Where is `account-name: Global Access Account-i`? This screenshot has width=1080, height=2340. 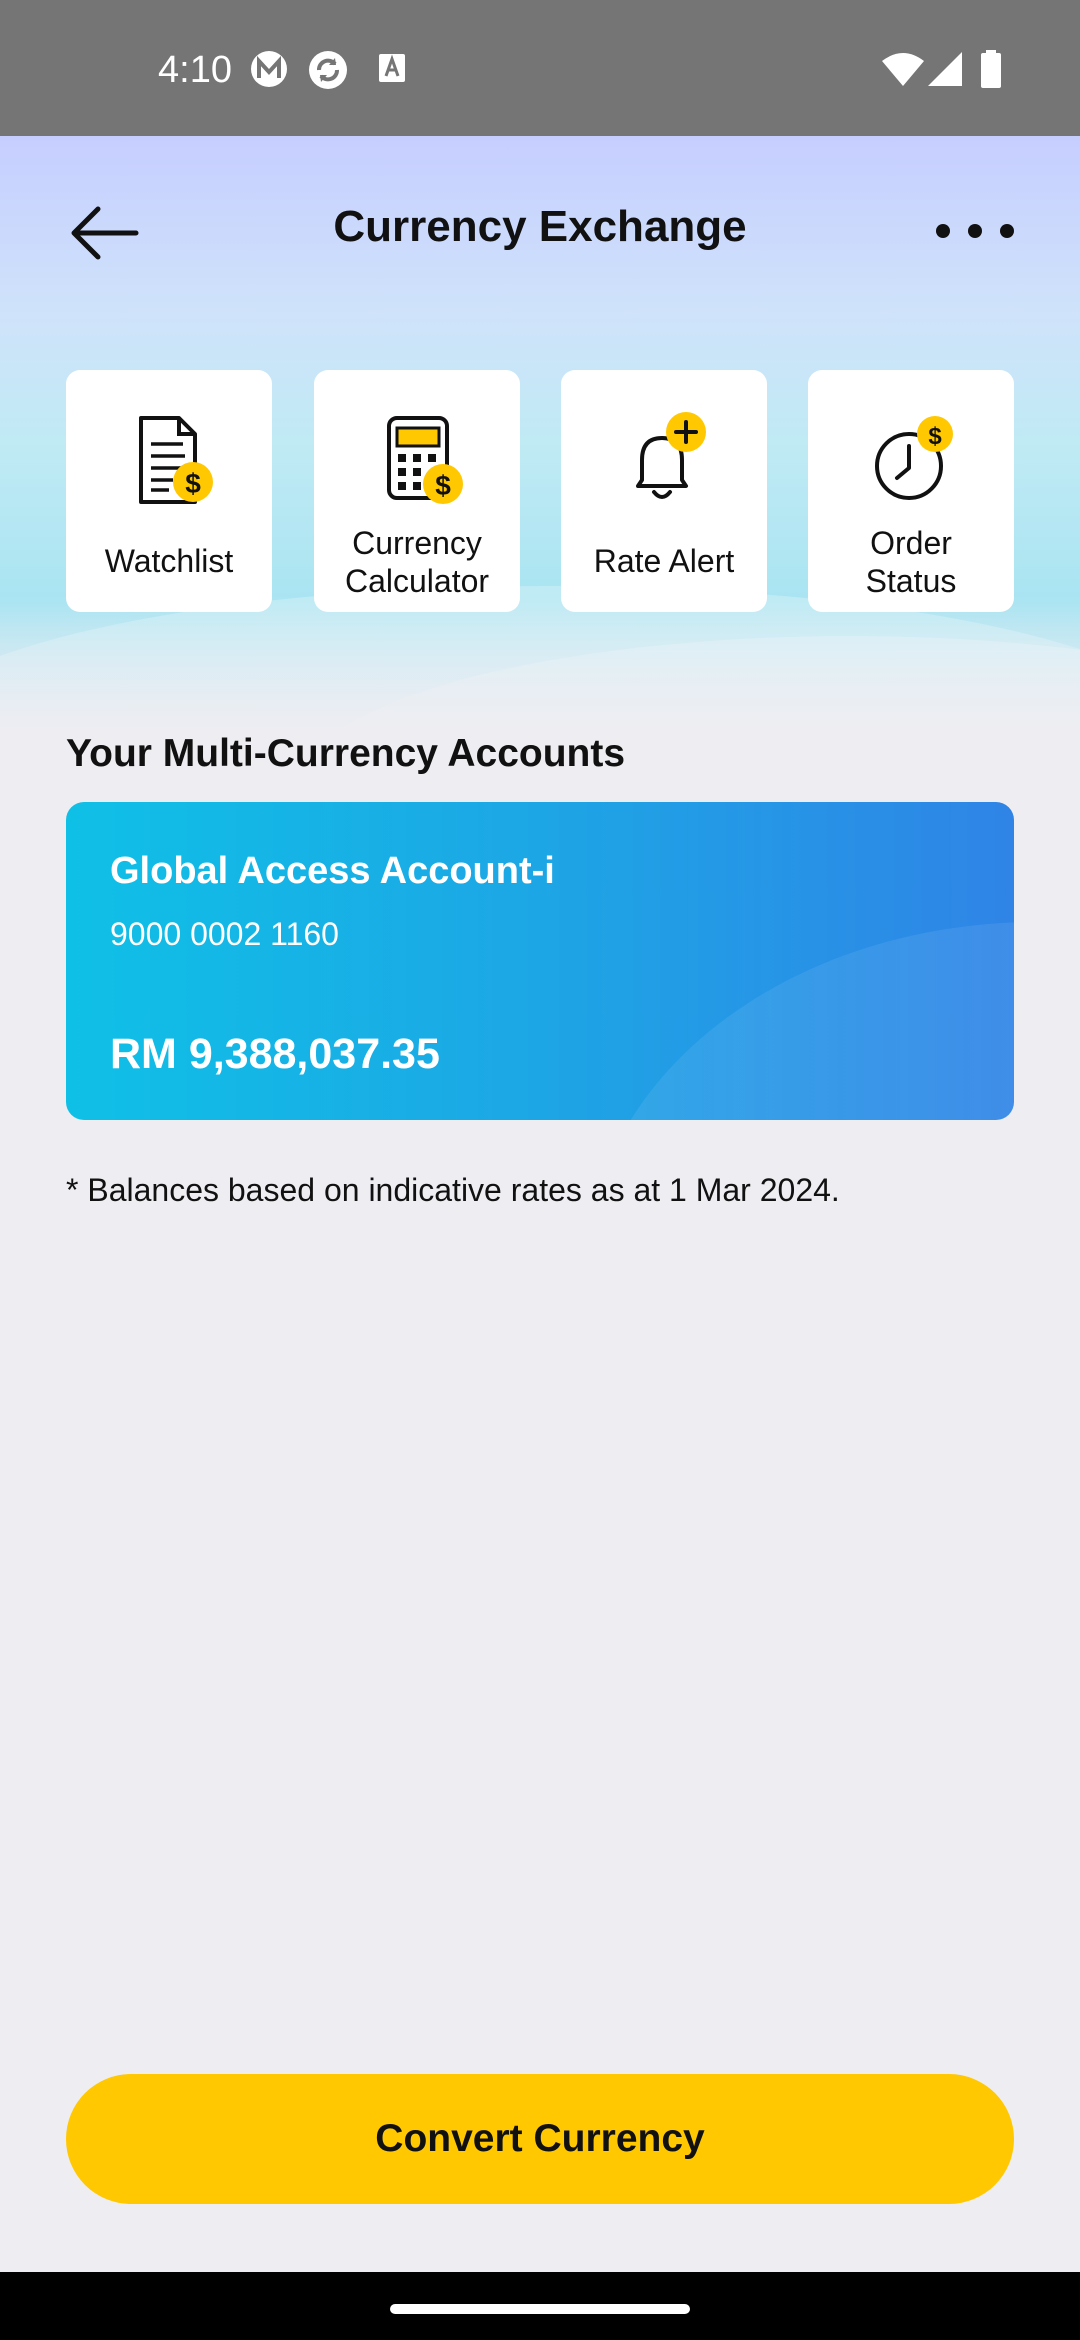
account-name: Global Access Account-i is located at coordinates (332, 871).